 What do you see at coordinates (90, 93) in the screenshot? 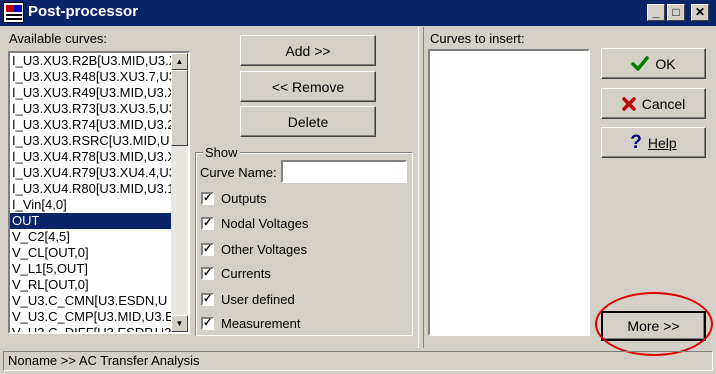
I see `list-item: I_U3.XU3.R49[U3.MID,U3.X` at bounding box center [90, 93].